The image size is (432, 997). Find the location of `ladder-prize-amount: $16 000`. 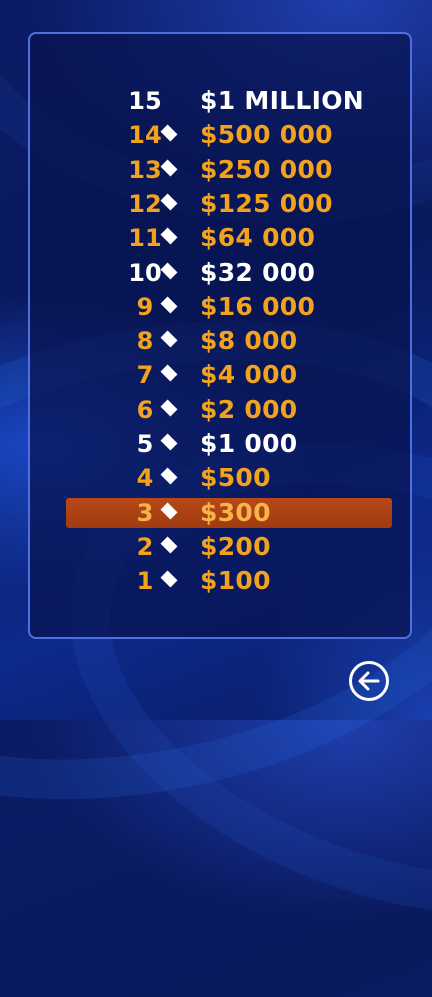

ladder-prize-amount: $16 000 is located at coordinates (258, 306).